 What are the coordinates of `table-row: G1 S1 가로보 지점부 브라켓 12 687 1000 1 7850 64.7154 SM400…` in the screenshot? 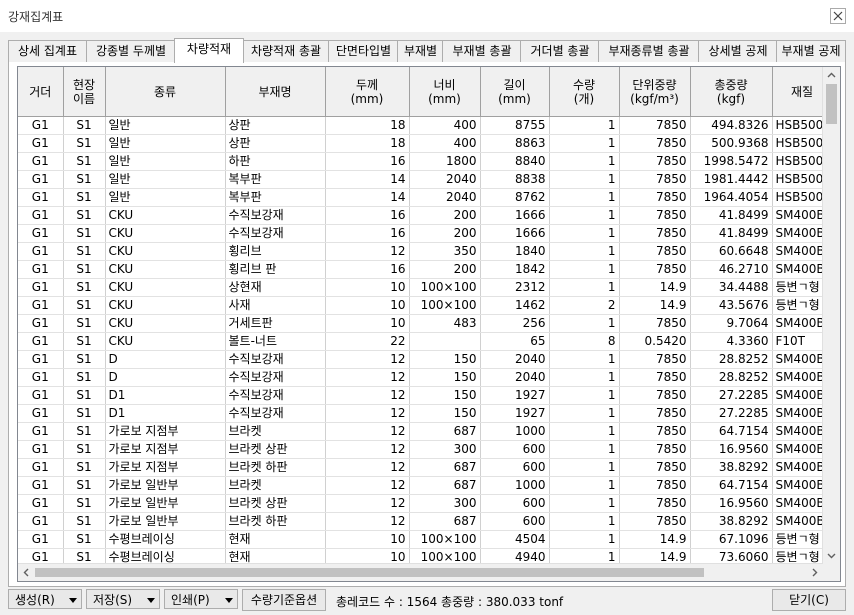 It's located at (425, 431).